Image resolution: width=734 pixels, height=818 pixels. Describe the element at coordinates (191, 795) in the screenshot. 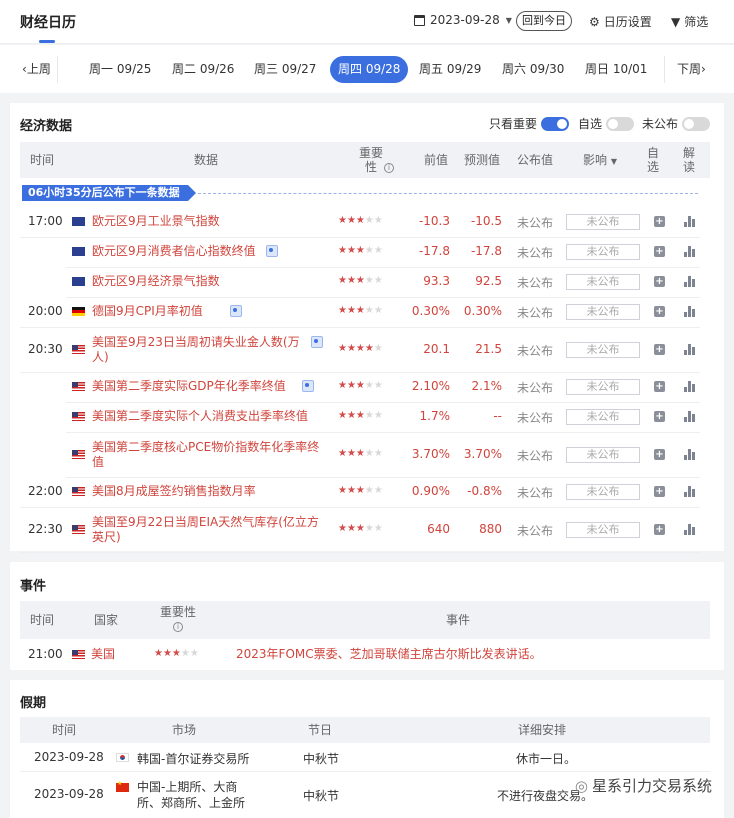

I see `holiday-market: 中国-上期所、大商 所、郑商所、上金所` at that location.